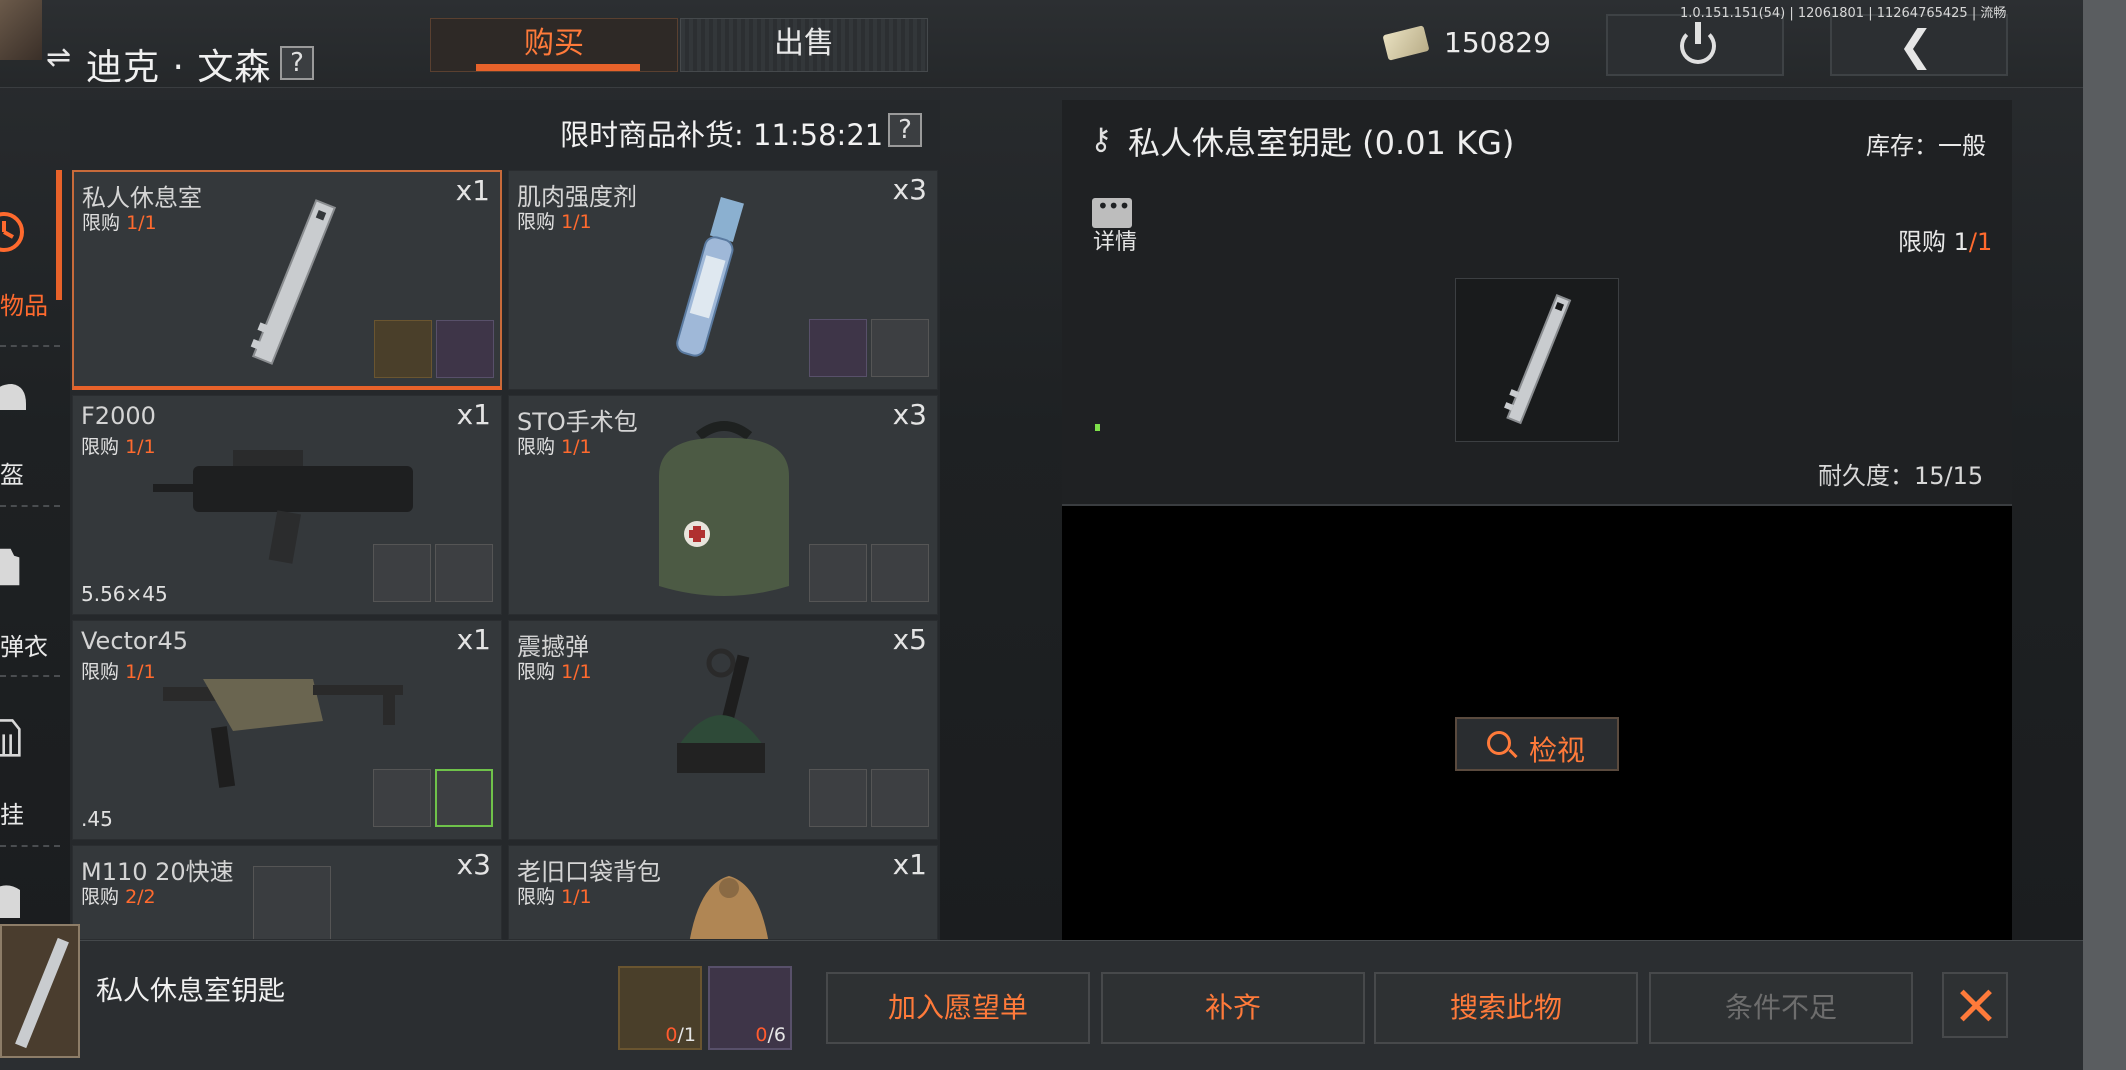 This screenshot has width=2126, height=1070. What do you see at coordinates (1497, 42) in the screenshot?
I see `currency-value: 150829` at bounding box center [1497, 42].